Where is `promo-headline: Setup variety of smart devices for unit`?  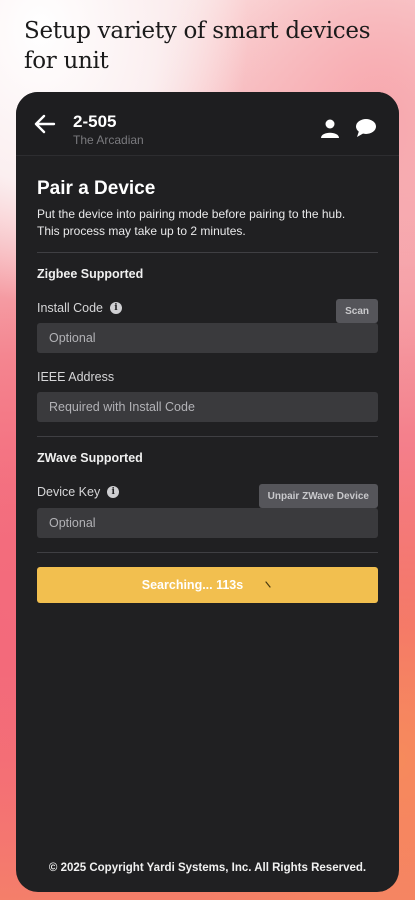 promo-headline: Setup variety of smart devices for unit is located at coordinates (209, 46).